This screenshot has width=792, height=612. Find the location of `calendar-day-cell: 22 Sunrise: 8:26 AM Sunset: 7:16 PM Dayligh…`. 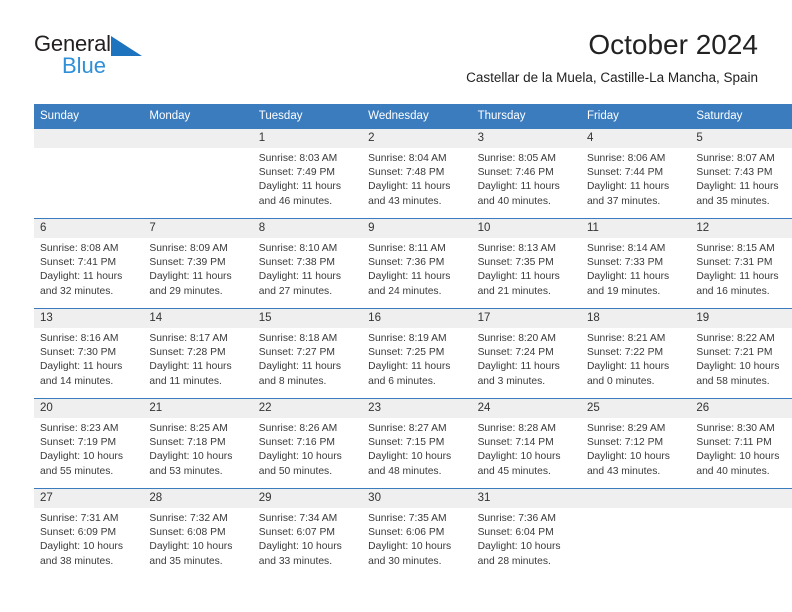

calendar-day-cell: 22 Sunrise: 8:26 AM Sunset: 7:16 PM Dayligh… is located at coordinates (307, 443).